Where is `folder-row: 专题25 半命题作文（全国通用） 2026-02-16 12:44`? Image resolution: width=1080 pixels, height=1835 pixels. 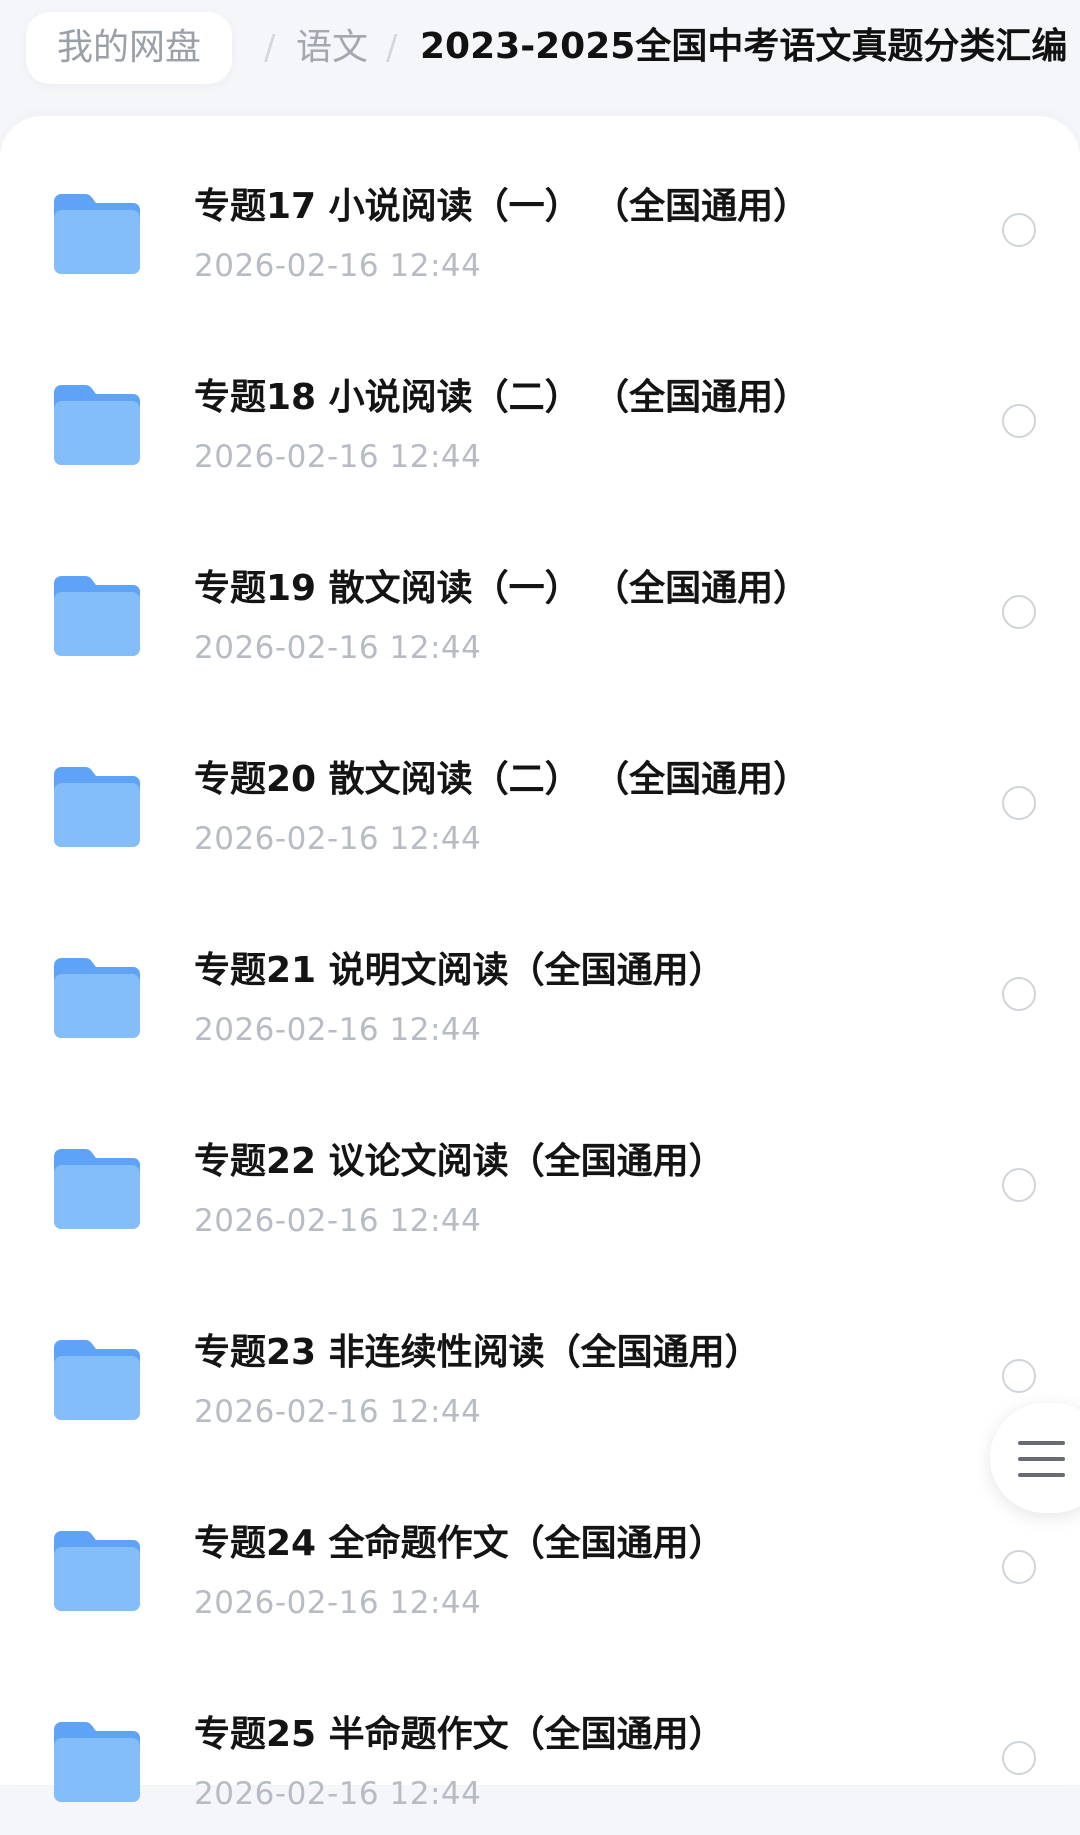 folder-row: 专题25 半命题作文（全国通用） 2026-02-16 12:44 is located at coordinates (540, 1739).